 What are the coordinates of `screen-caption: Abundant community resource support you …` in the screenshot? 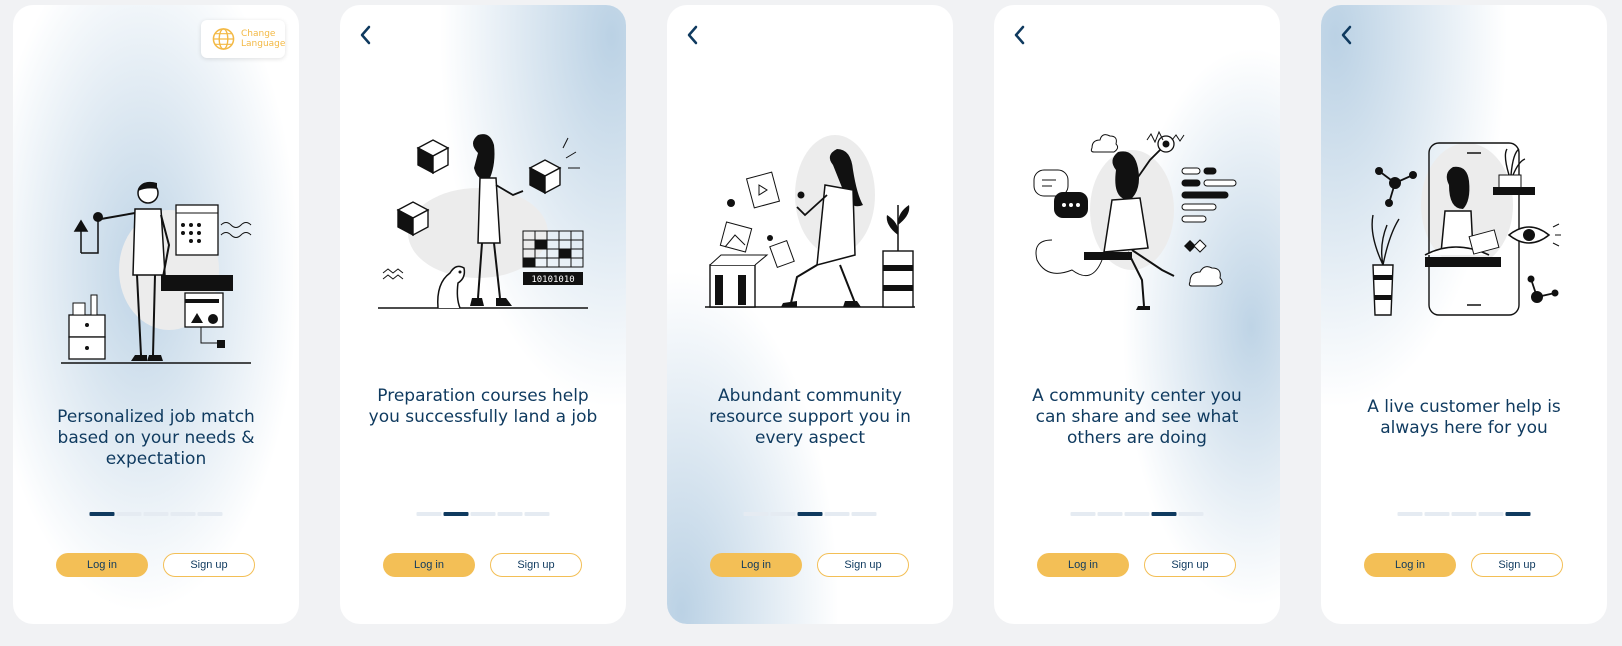 It's located at (810, 417).